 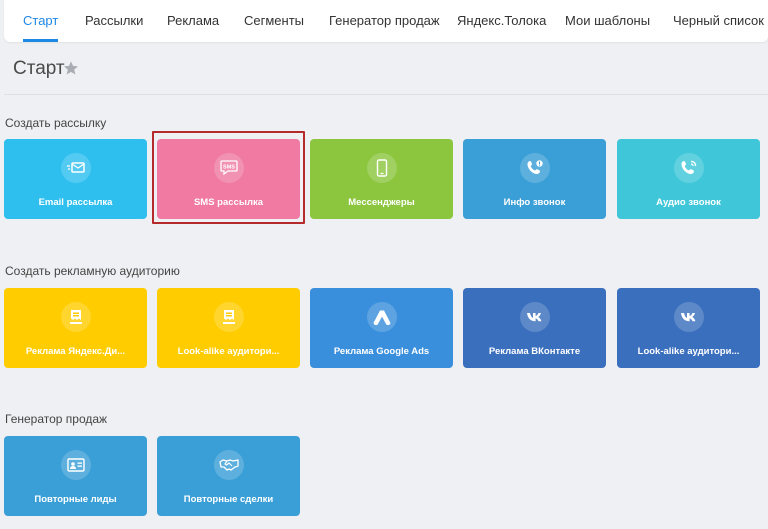 I want to click on tile-label: Повторные лиды, so click(x=75, y=499).